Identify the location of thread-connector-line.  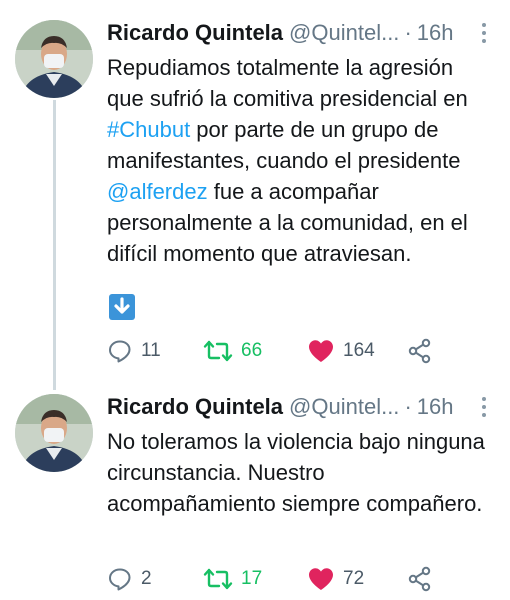
(54, 245).